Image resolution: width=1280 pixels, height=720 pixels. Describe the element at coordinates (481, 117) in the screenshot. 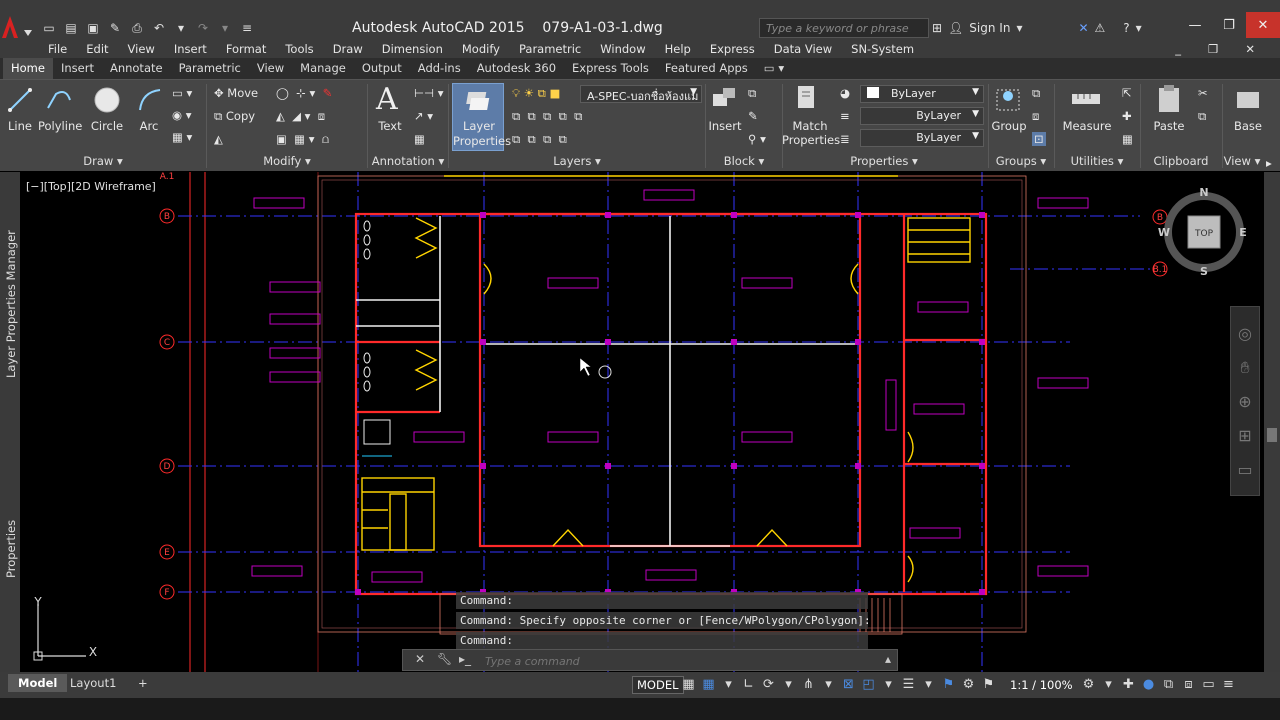

I see `layer-properties-button: Layer Properties` at that location.